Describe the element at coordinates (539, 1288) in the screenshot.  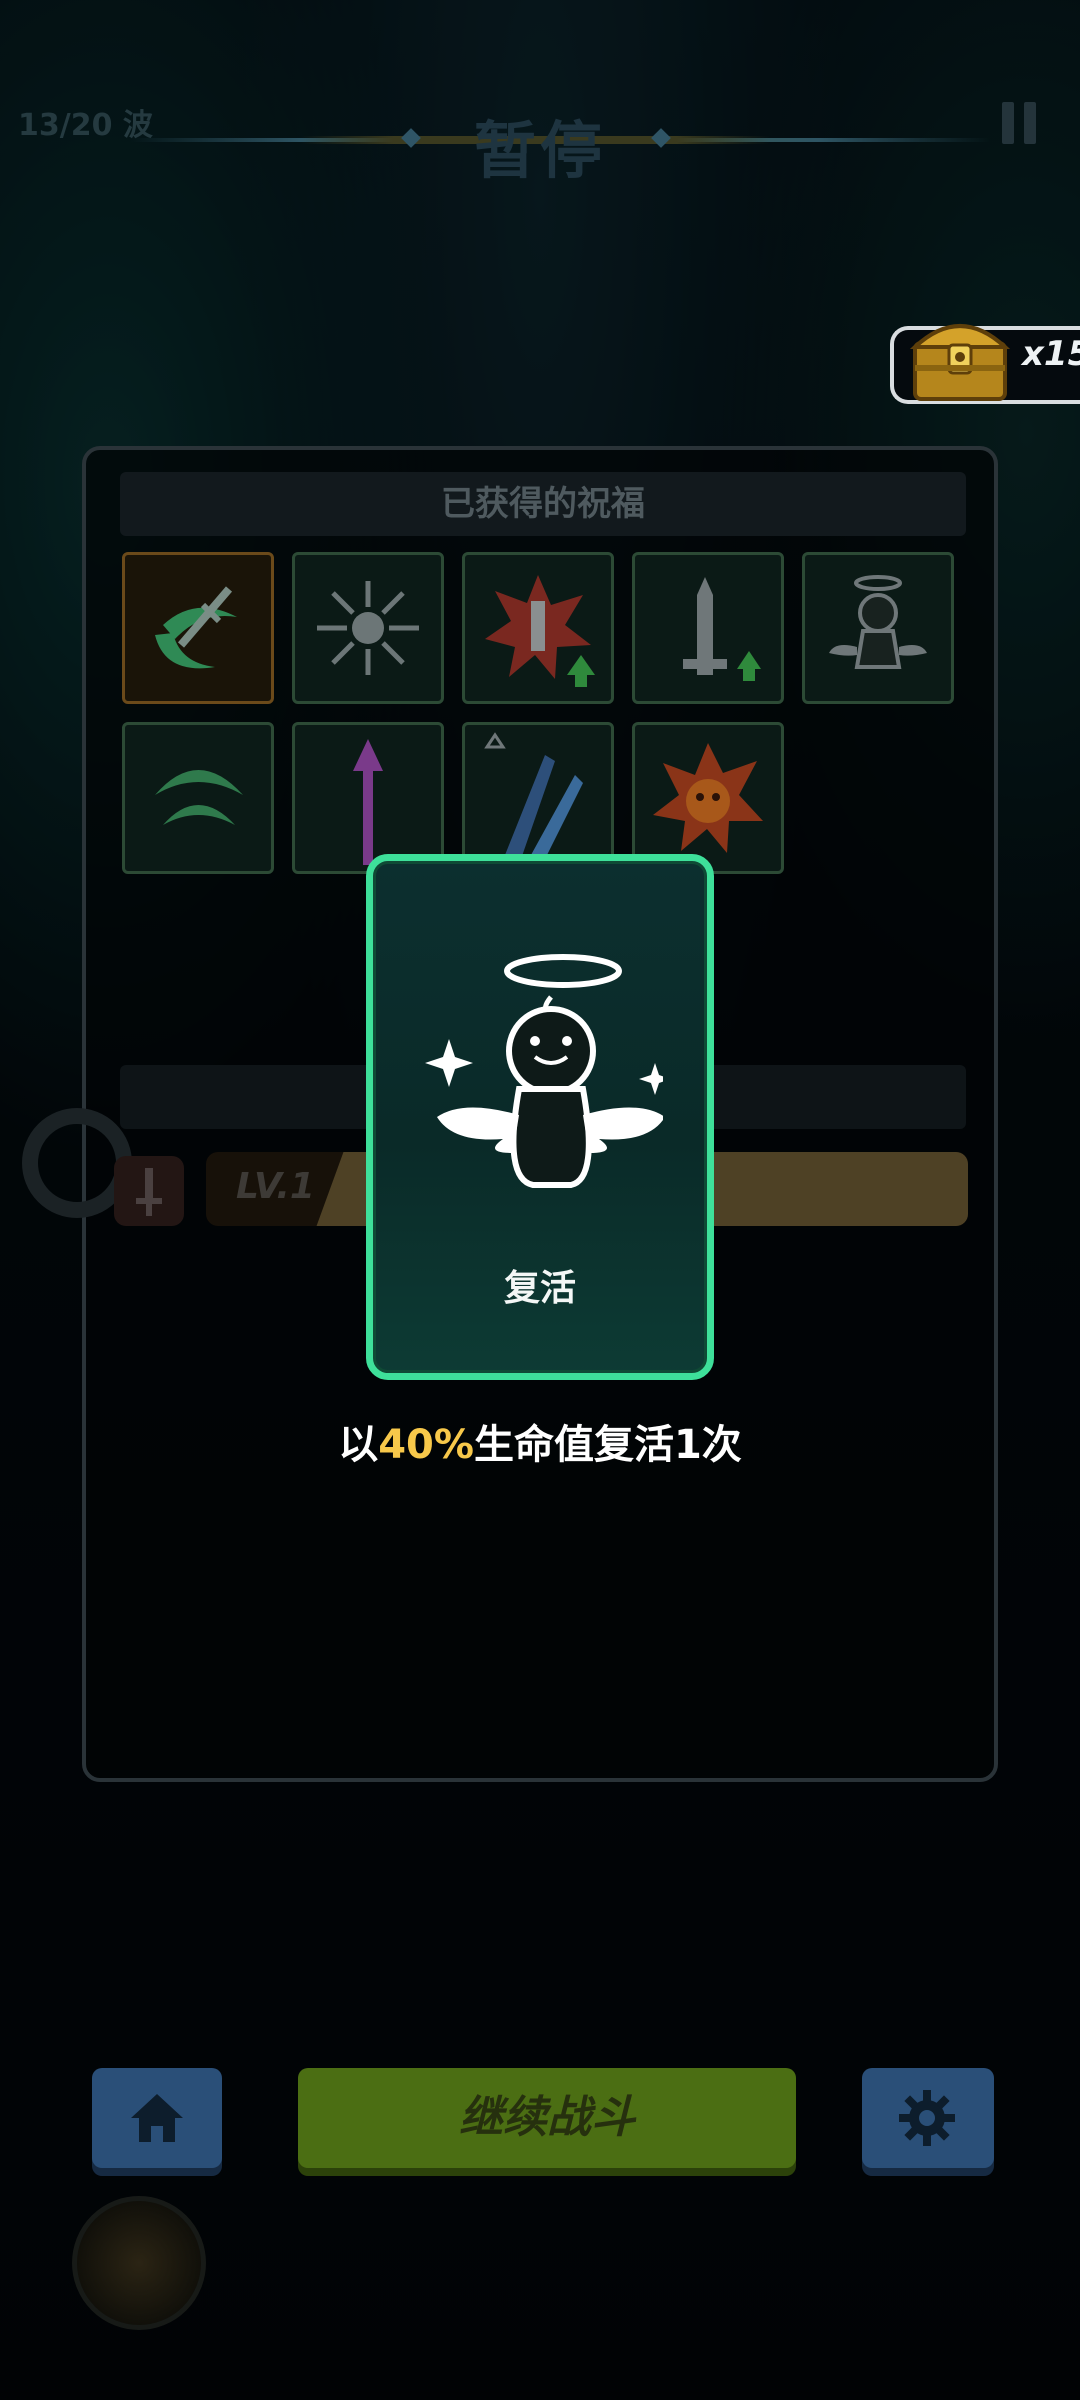
I see `card-title: 复活` at that location.